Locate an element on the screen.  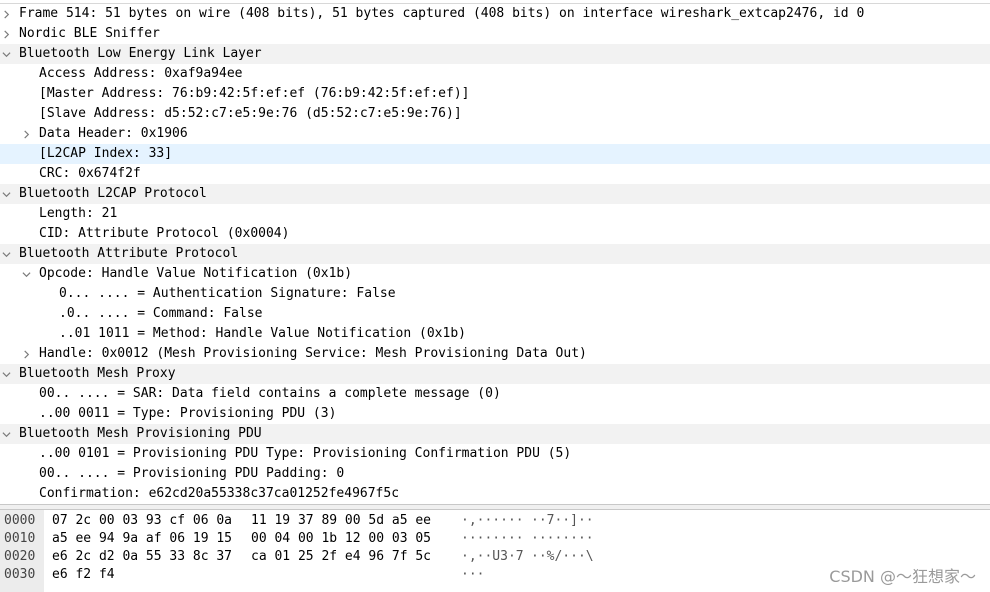
tree-row-label: .0.. .... = Command: False is located at coordinates (161, 313).